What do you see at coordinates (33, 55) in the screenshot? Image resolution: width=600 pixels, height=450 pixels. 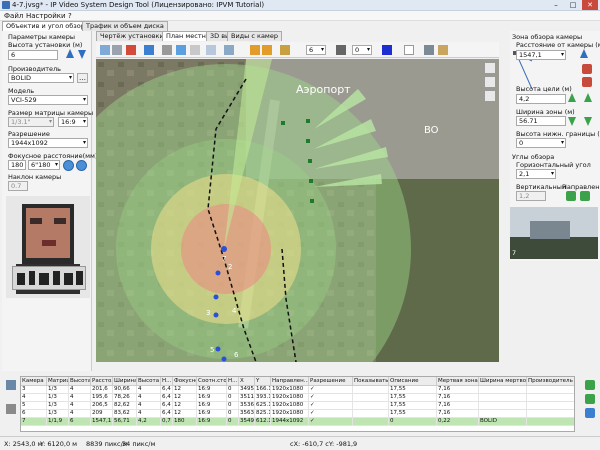 I see `height-input: 6` at bounding box center [33, 55].